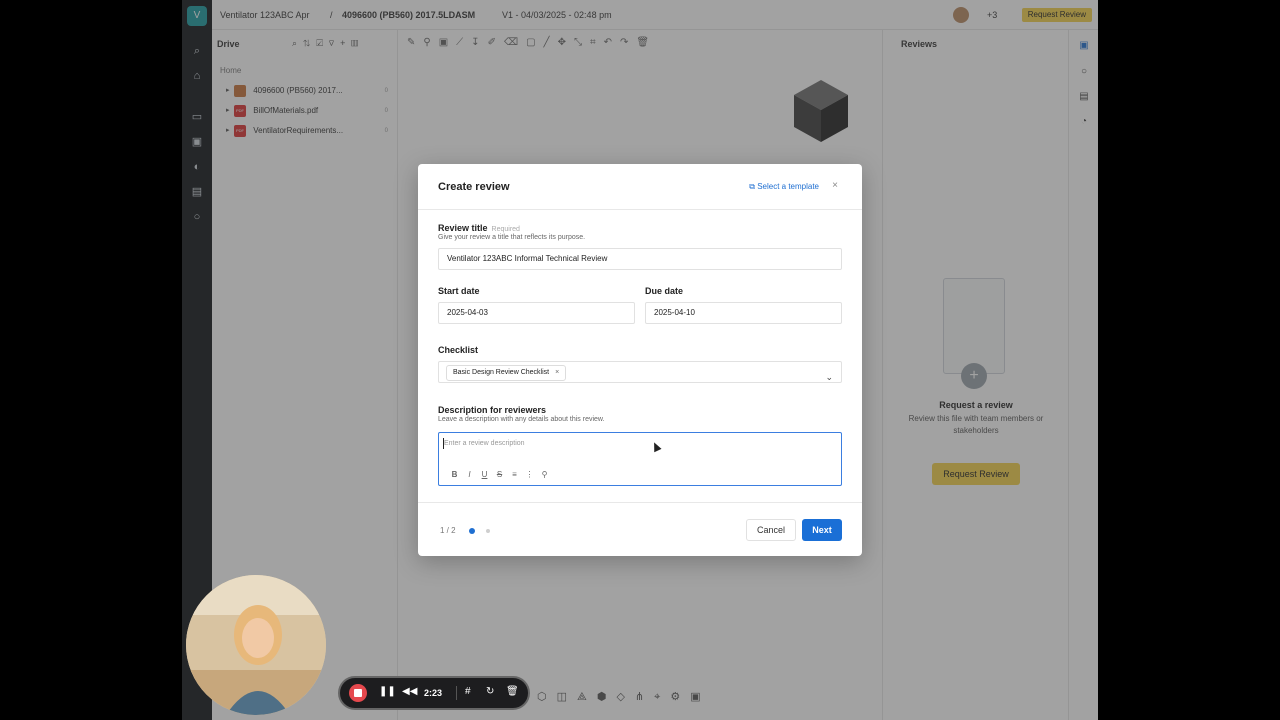 This screenshot has width=1280, height=720. What do you see at coordinates (488, 531) in the screenshot?
I see `step-dot` at bounding box center [488, 531].